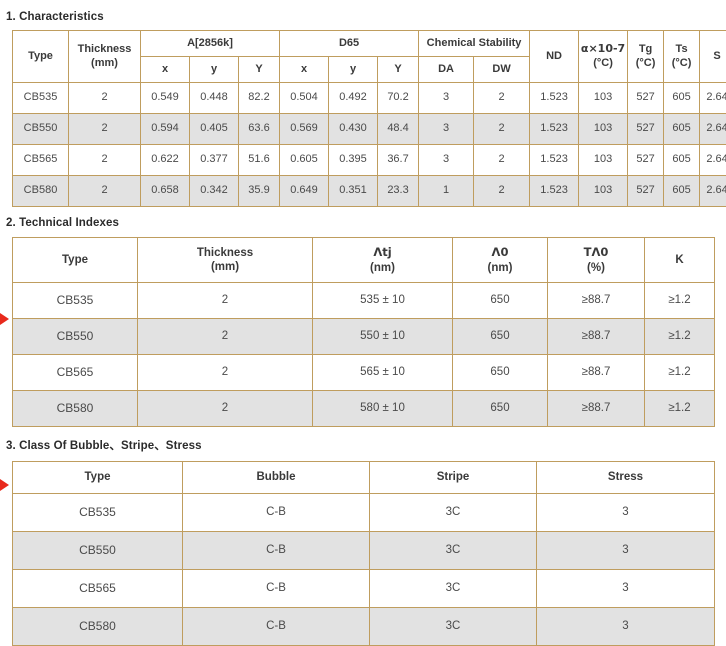 The image size is (726, 646). I want to click on header-a-Y: Y, so click(259, 70).